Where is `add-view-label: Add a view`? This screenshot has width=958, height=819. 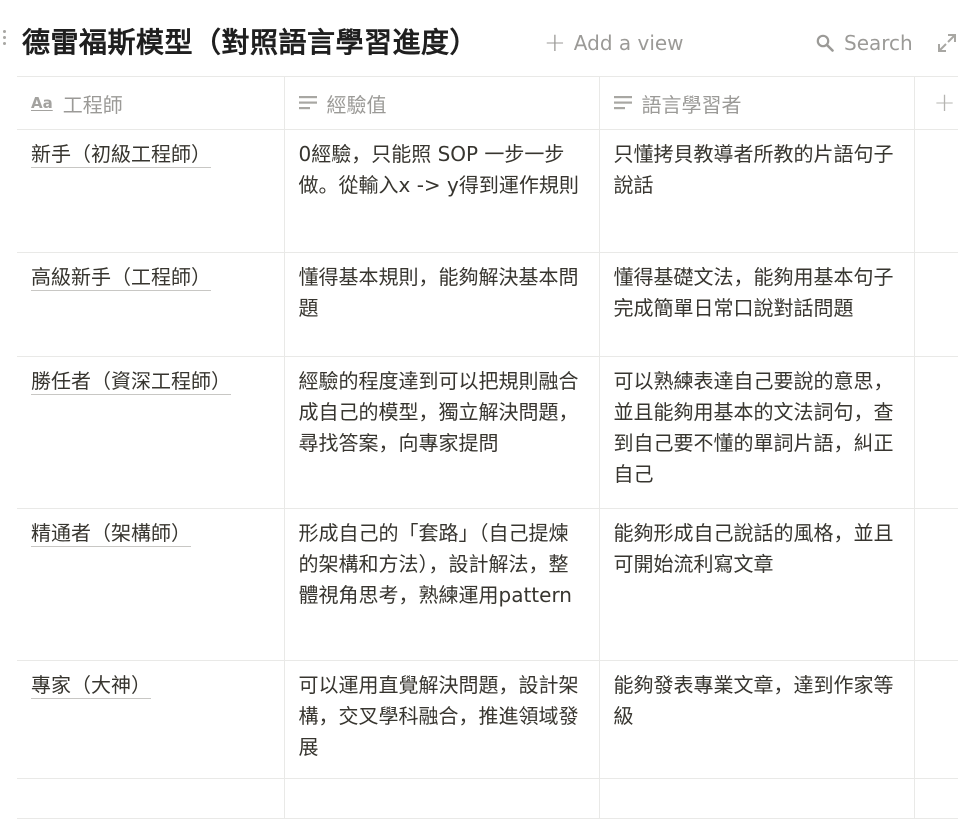
add-view-label: Add a view is located at coordinates (628, 43).